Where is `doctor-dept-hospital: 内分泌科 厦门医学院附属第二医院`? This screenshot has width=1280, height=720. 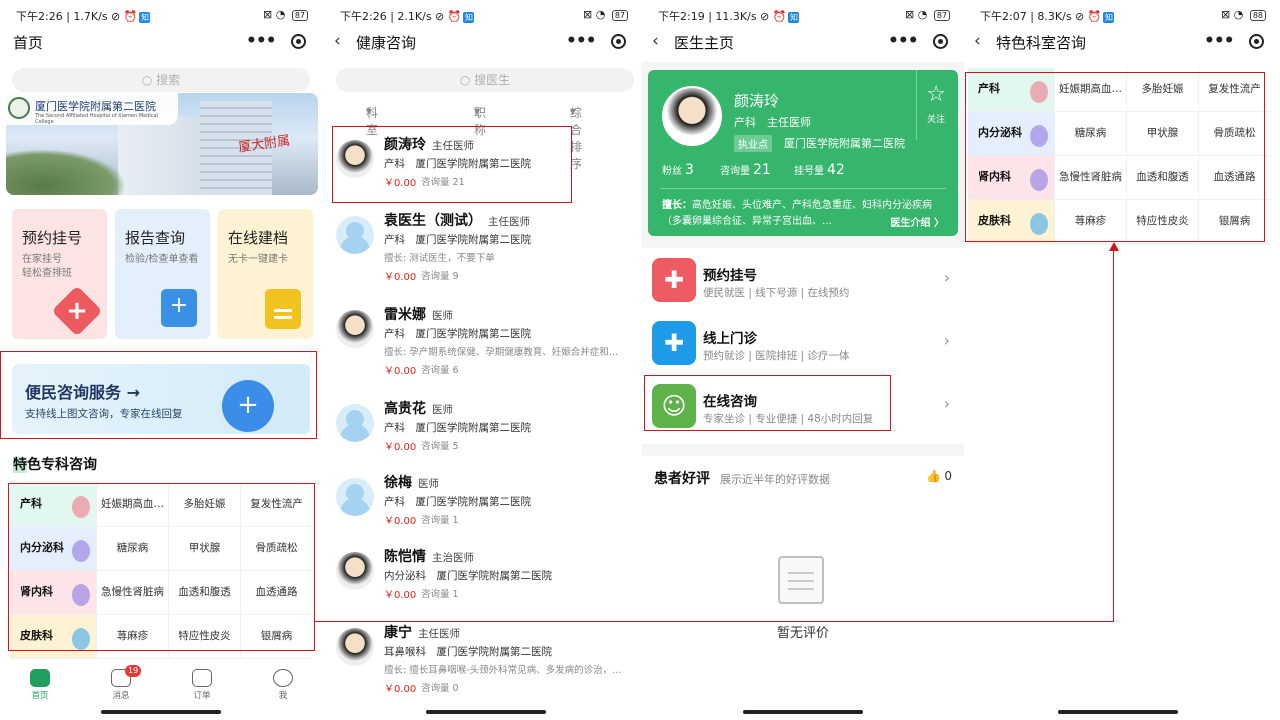 doctor-dept-hospital: 内分泌科 厦门医学院附属第二医院 is located at coordinates (468, 576).